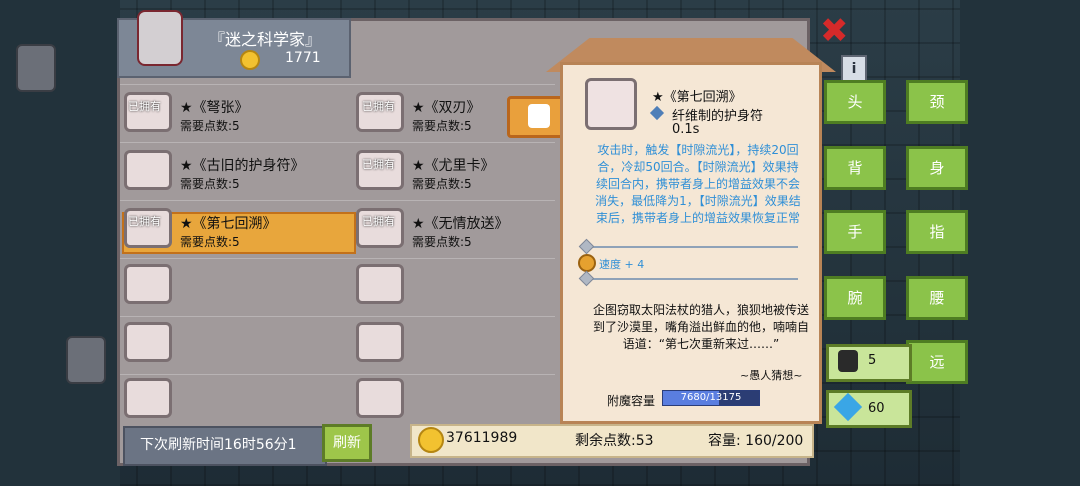 This screenshot has width=1080, height=486. What do you see at coordinates (855, 298) in the screenshot?
I see `slot-wrist: 腕` at bounding box center [855, 298].